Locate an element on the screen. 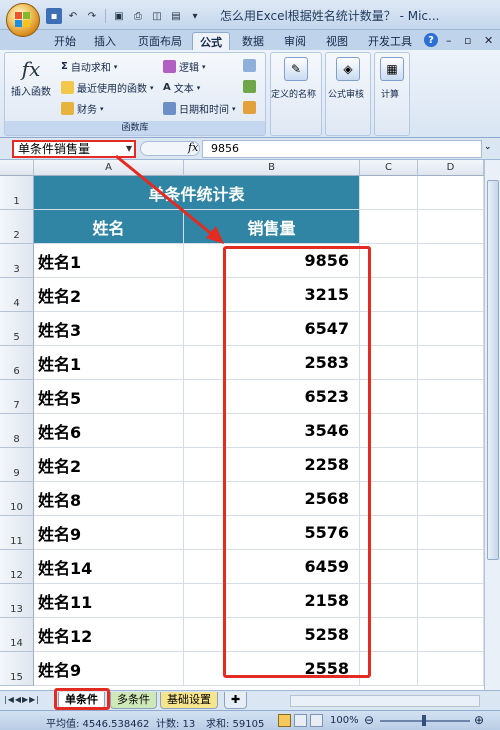 The width and height of the screenshot is (500, 730). restore-button: ▫ is located at coordinates (467, 40).